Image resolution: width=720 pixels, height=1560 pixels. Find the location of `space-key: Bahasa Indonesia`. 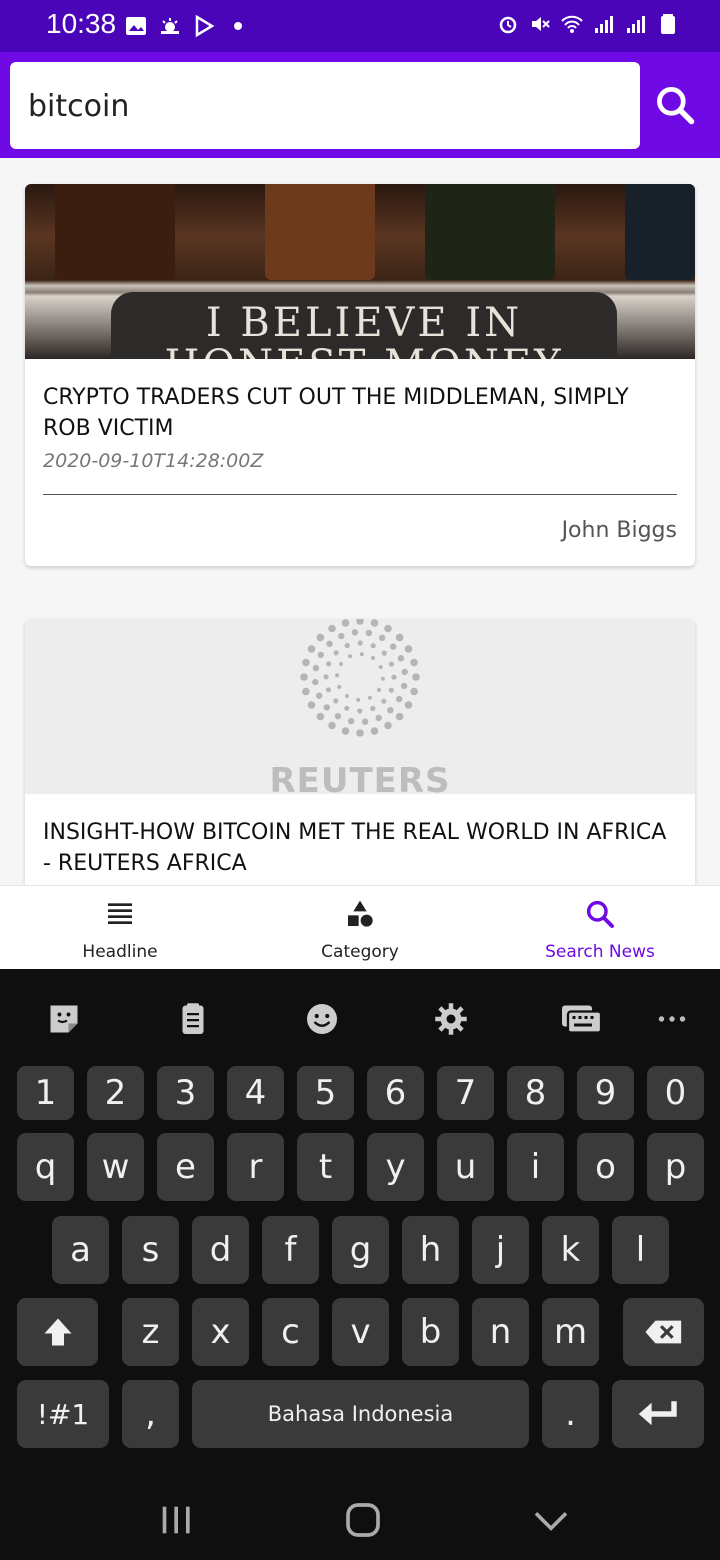

space-key: Bahasa Indonesia is located at coordinates (360, 1414).